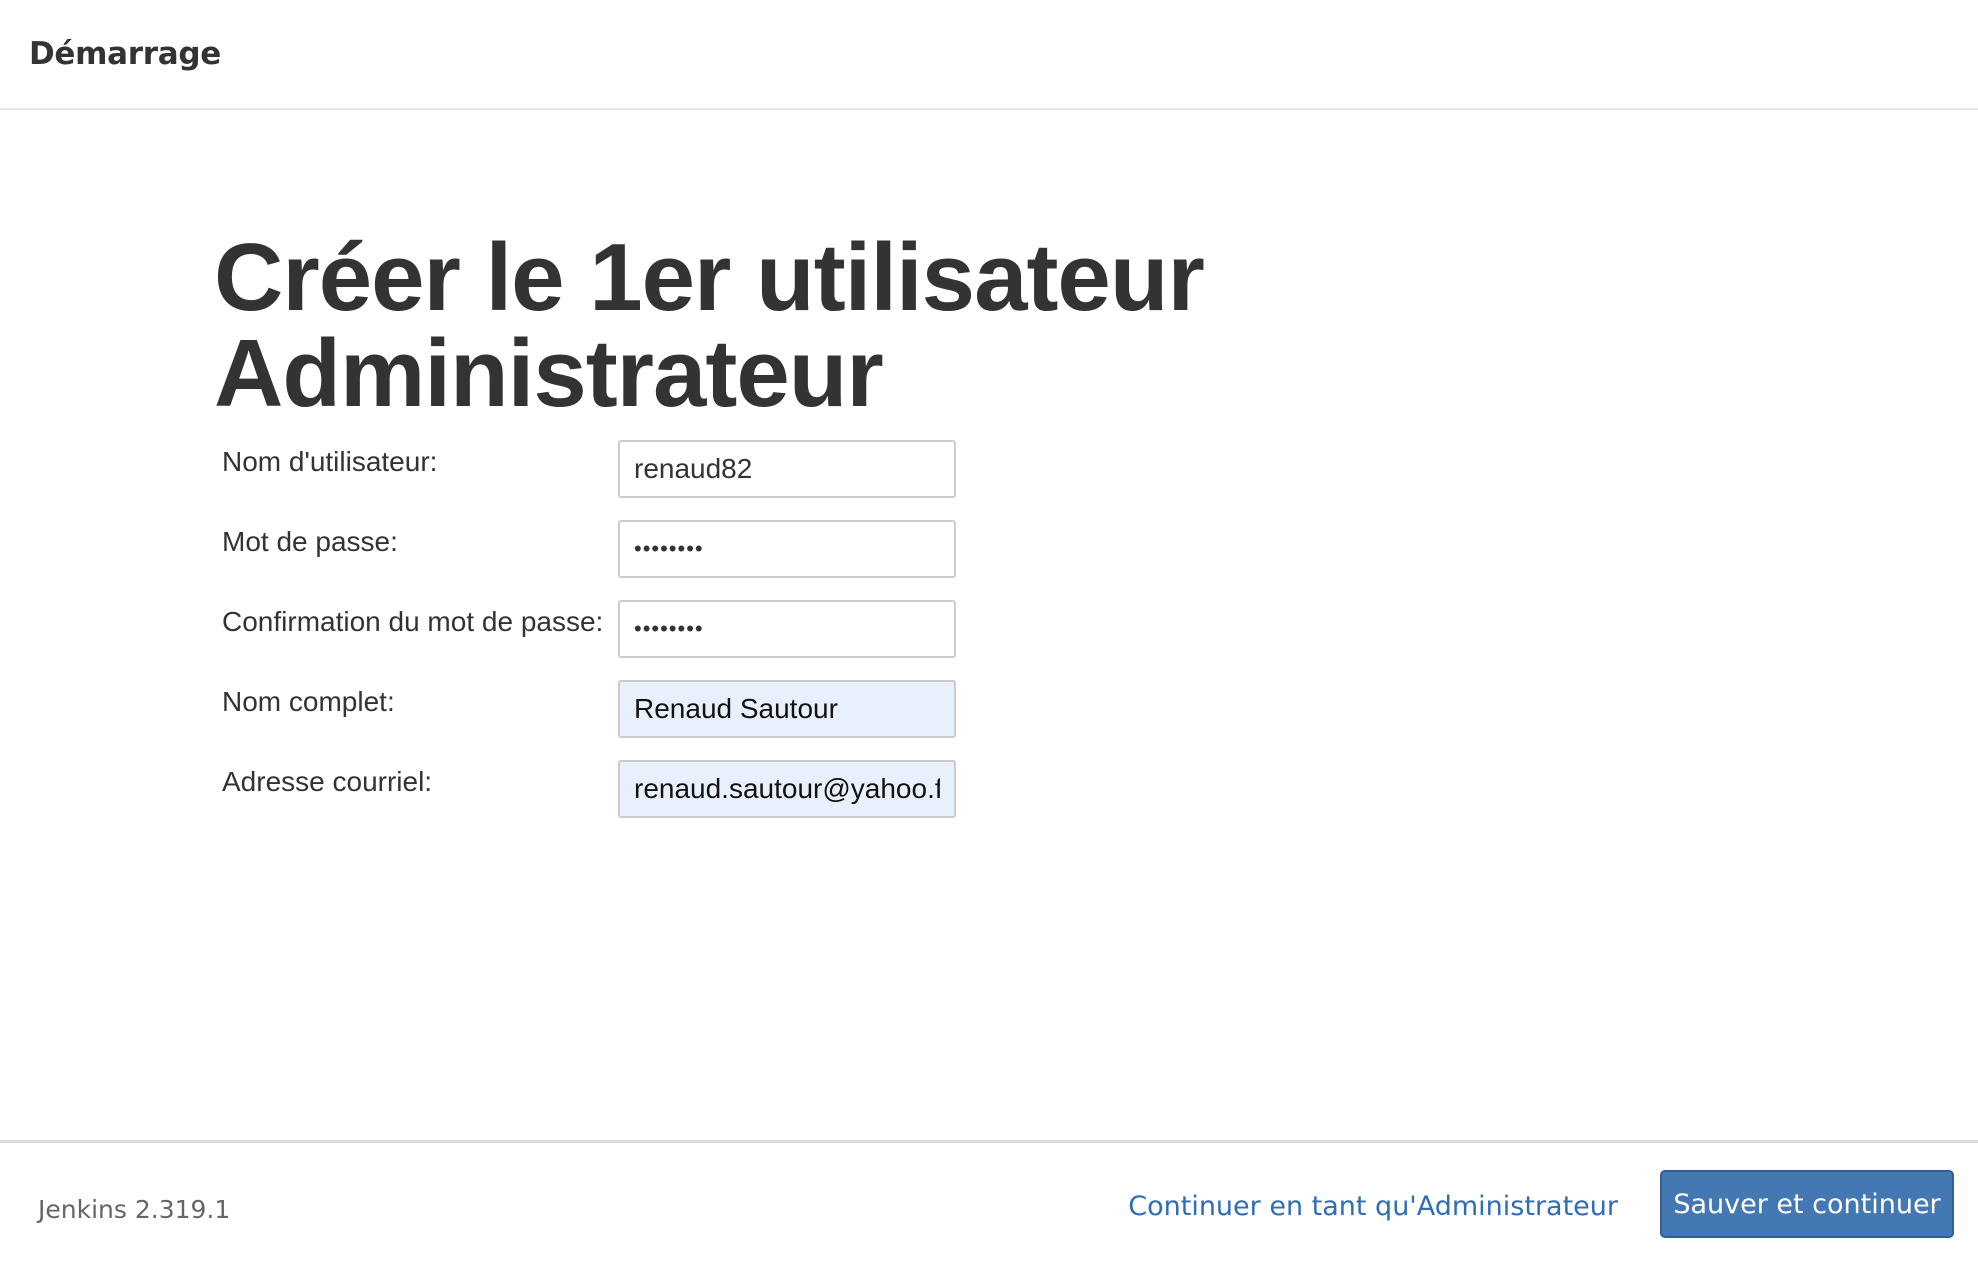 This screenshot has width=1978, height=1264. What do you see at coordinates (787, 629) in the screenshot?
I see `password-confirm-input` at bounding box center [787, 629].